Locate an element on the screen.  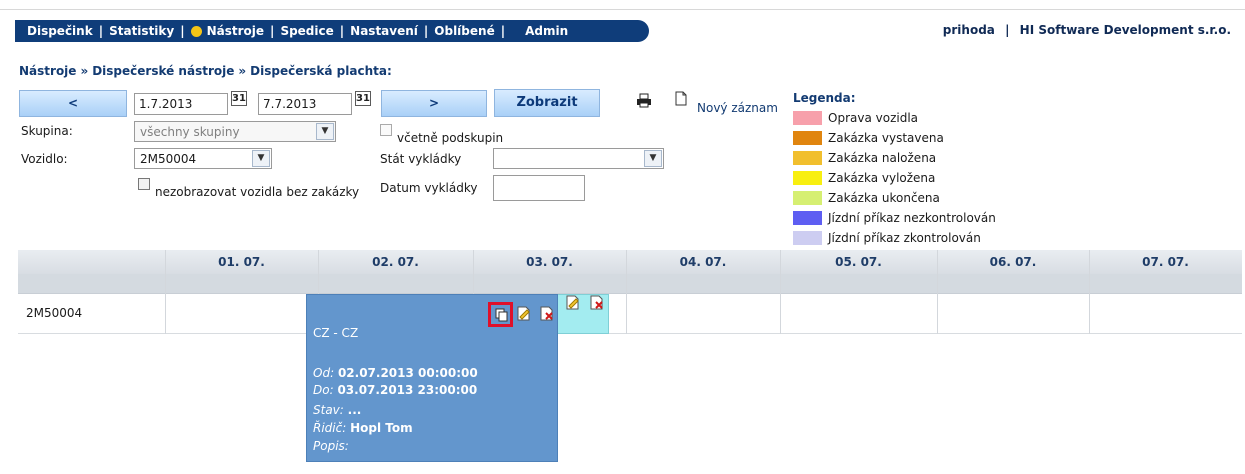
state-label: Stát vykládky is located at coordinates (421, 159).